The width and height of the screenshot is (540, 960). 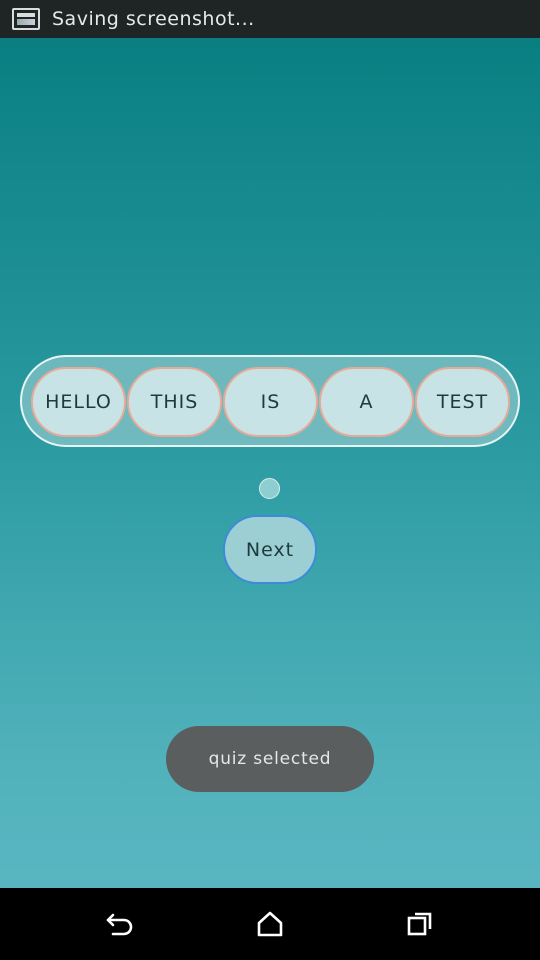 What do you see at coordinates (120, 924) in the screenshot?
I see `back-icon` at bounding box center [120, 924].